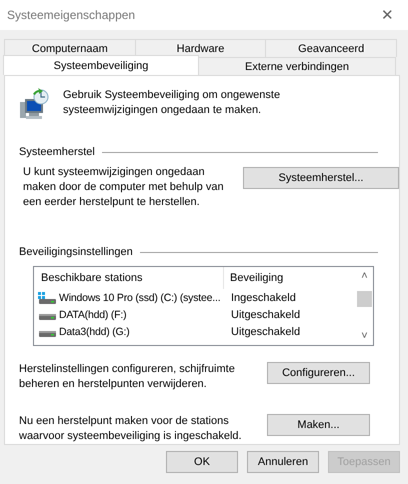 This screenshot has height=484, width=408. I want to click on tab: Systeembeveiliging, so click(101, 65).